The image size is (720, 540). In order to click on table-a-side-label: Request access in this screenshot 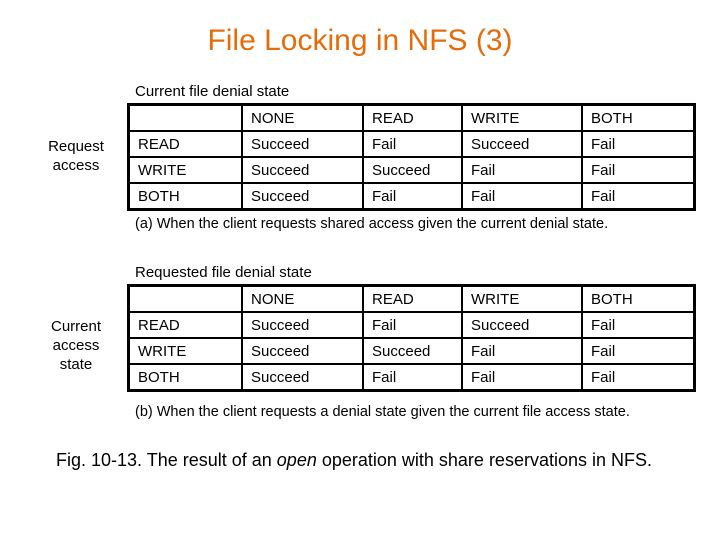, I will do `click(76, 156)`.